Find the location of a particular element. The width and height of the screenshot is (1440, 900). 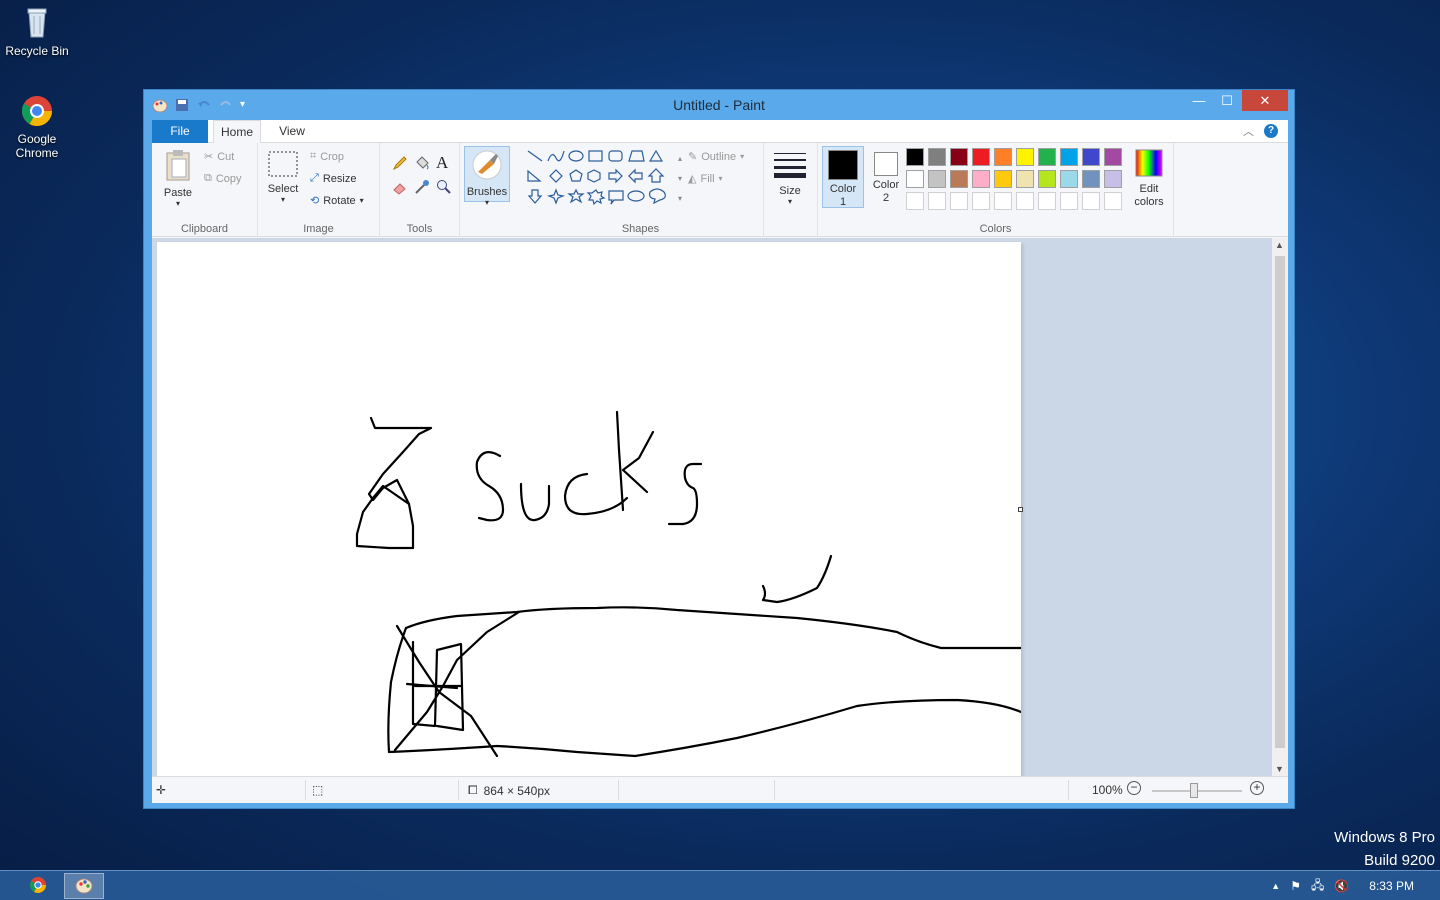

size-button: Size ▾ is located at coordinates (790, 178).